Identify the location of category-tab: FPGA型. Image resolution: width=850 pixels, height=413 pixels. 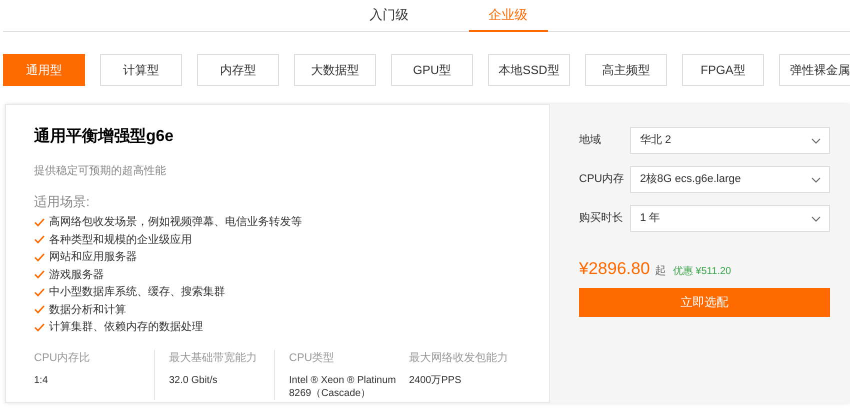
(723, 70).